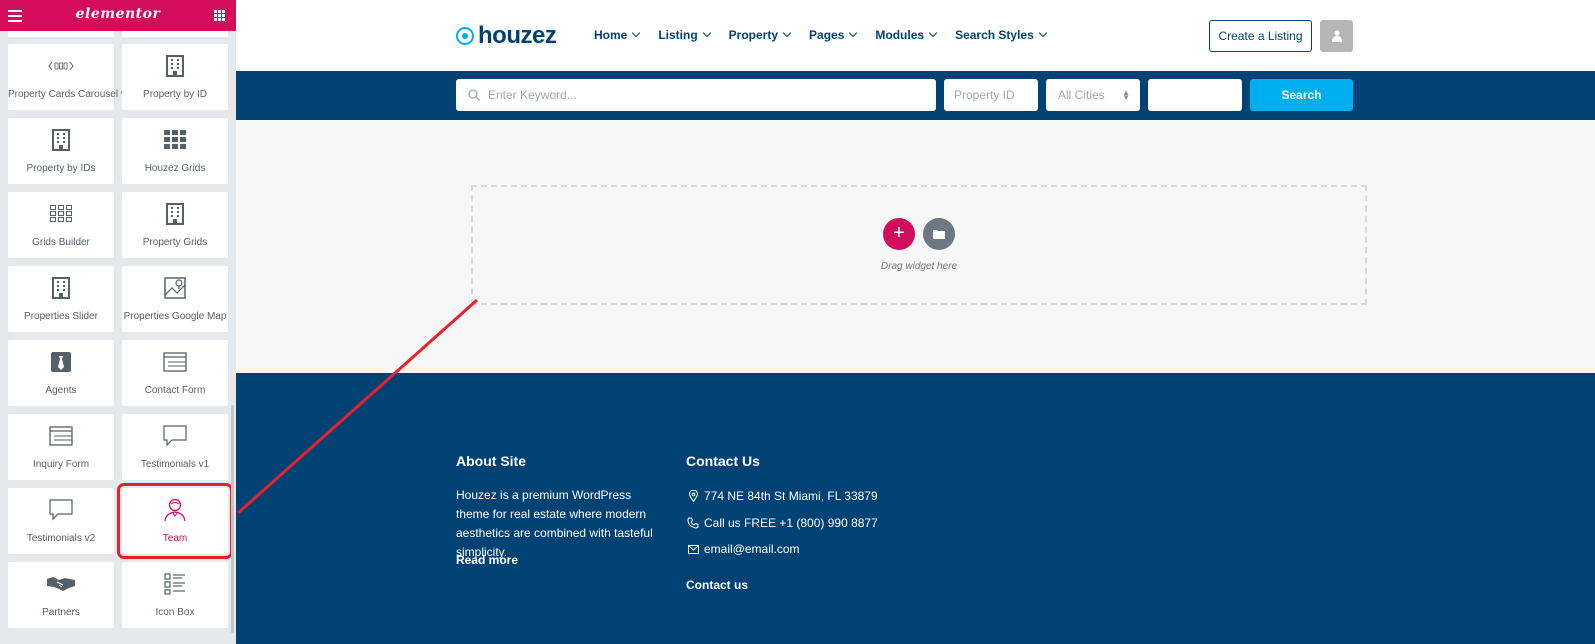  I want to click on widget-property-cards-carousel-v6: Property Cards Carousel v6, so click(69, 77).